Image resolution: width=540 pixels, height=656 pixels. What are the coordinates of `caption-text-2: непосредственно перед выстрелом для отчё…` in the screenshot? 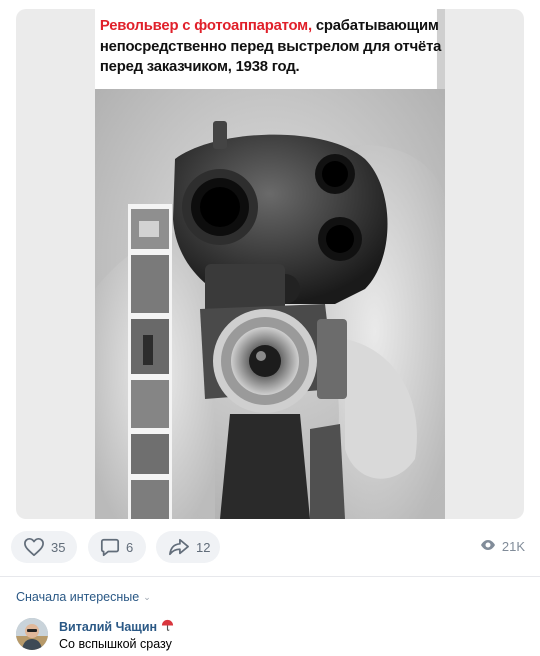 It's located at (270, 46).